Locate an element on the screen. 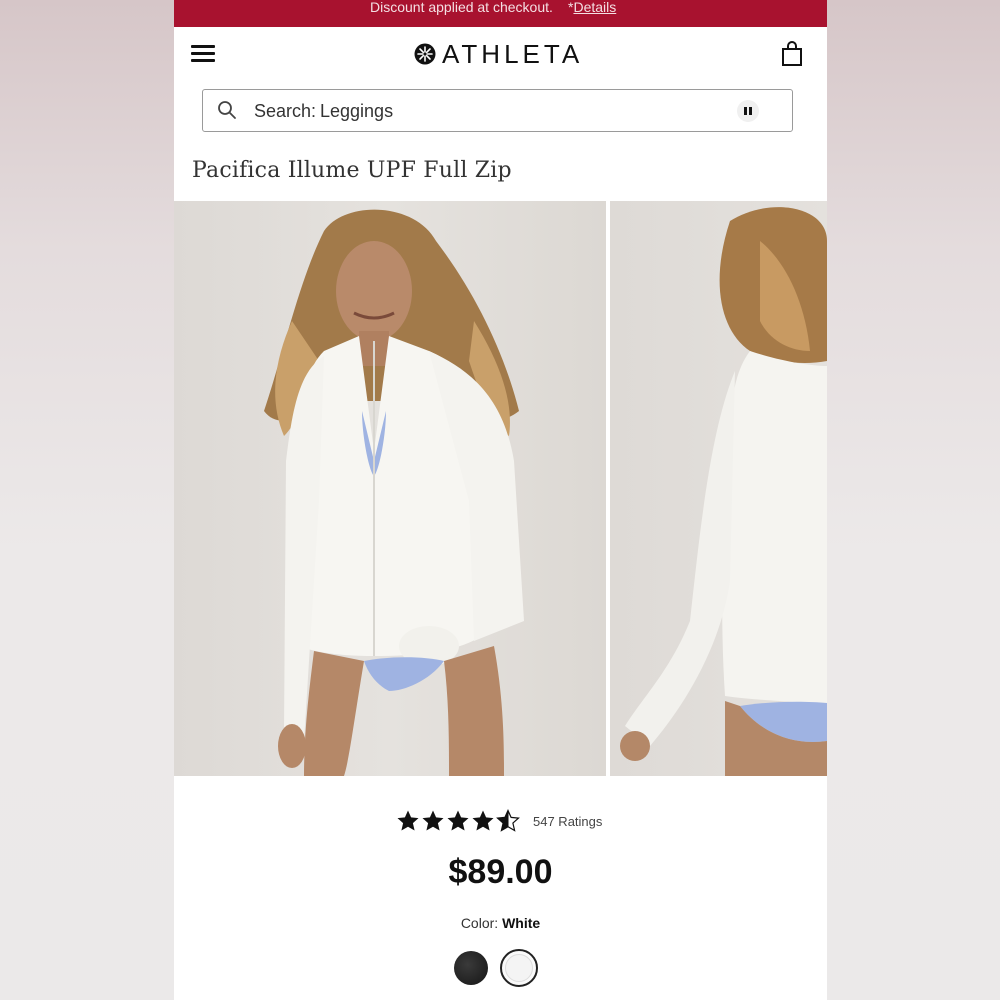 The height and width of the screenshot is (1000, 1000). rating-stars is located at coordinates (458, 821).